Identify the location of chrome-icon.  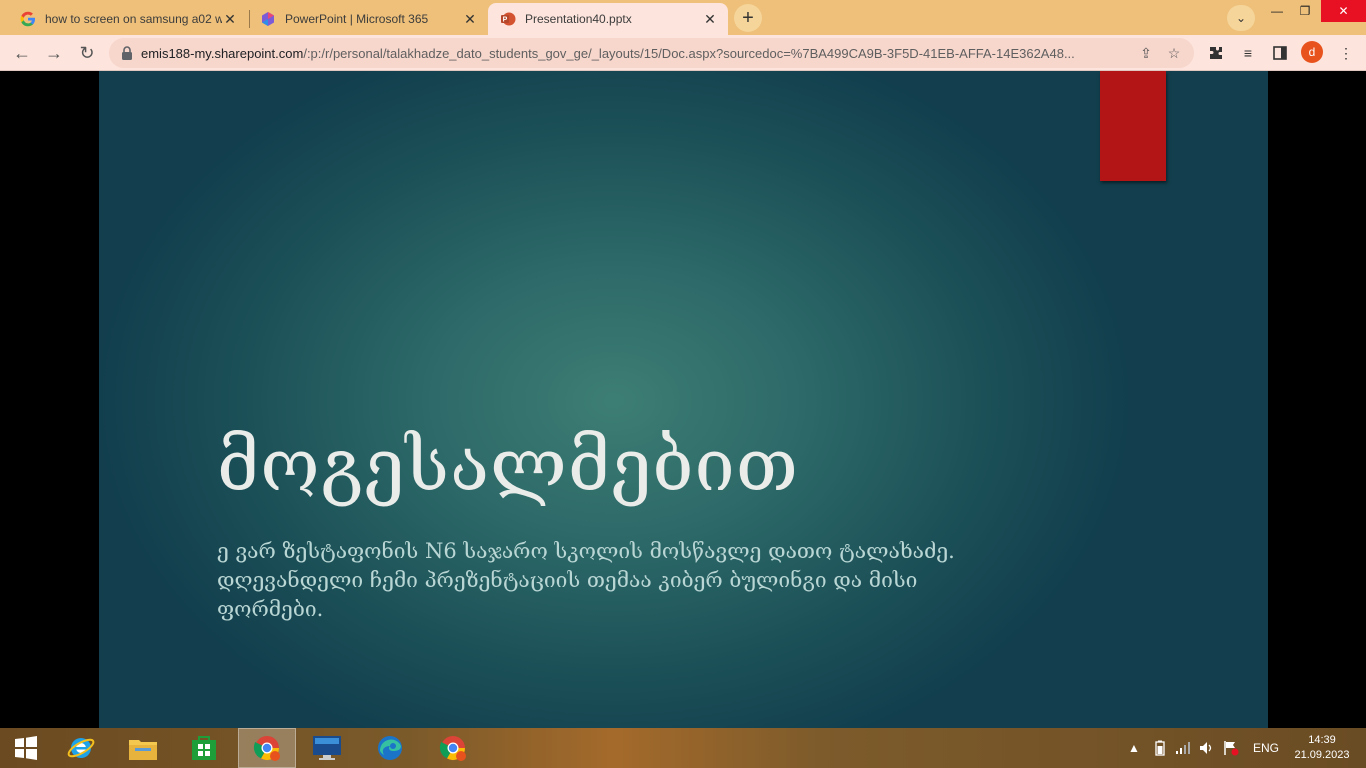
(266, 748).